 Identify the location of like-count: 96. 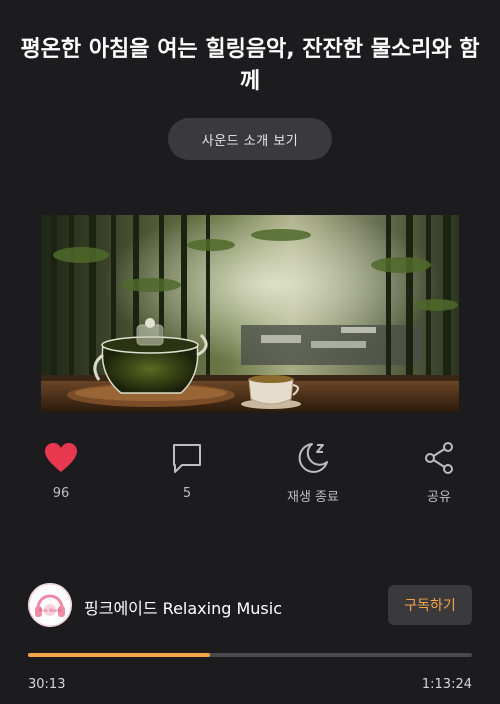
(61, 493).